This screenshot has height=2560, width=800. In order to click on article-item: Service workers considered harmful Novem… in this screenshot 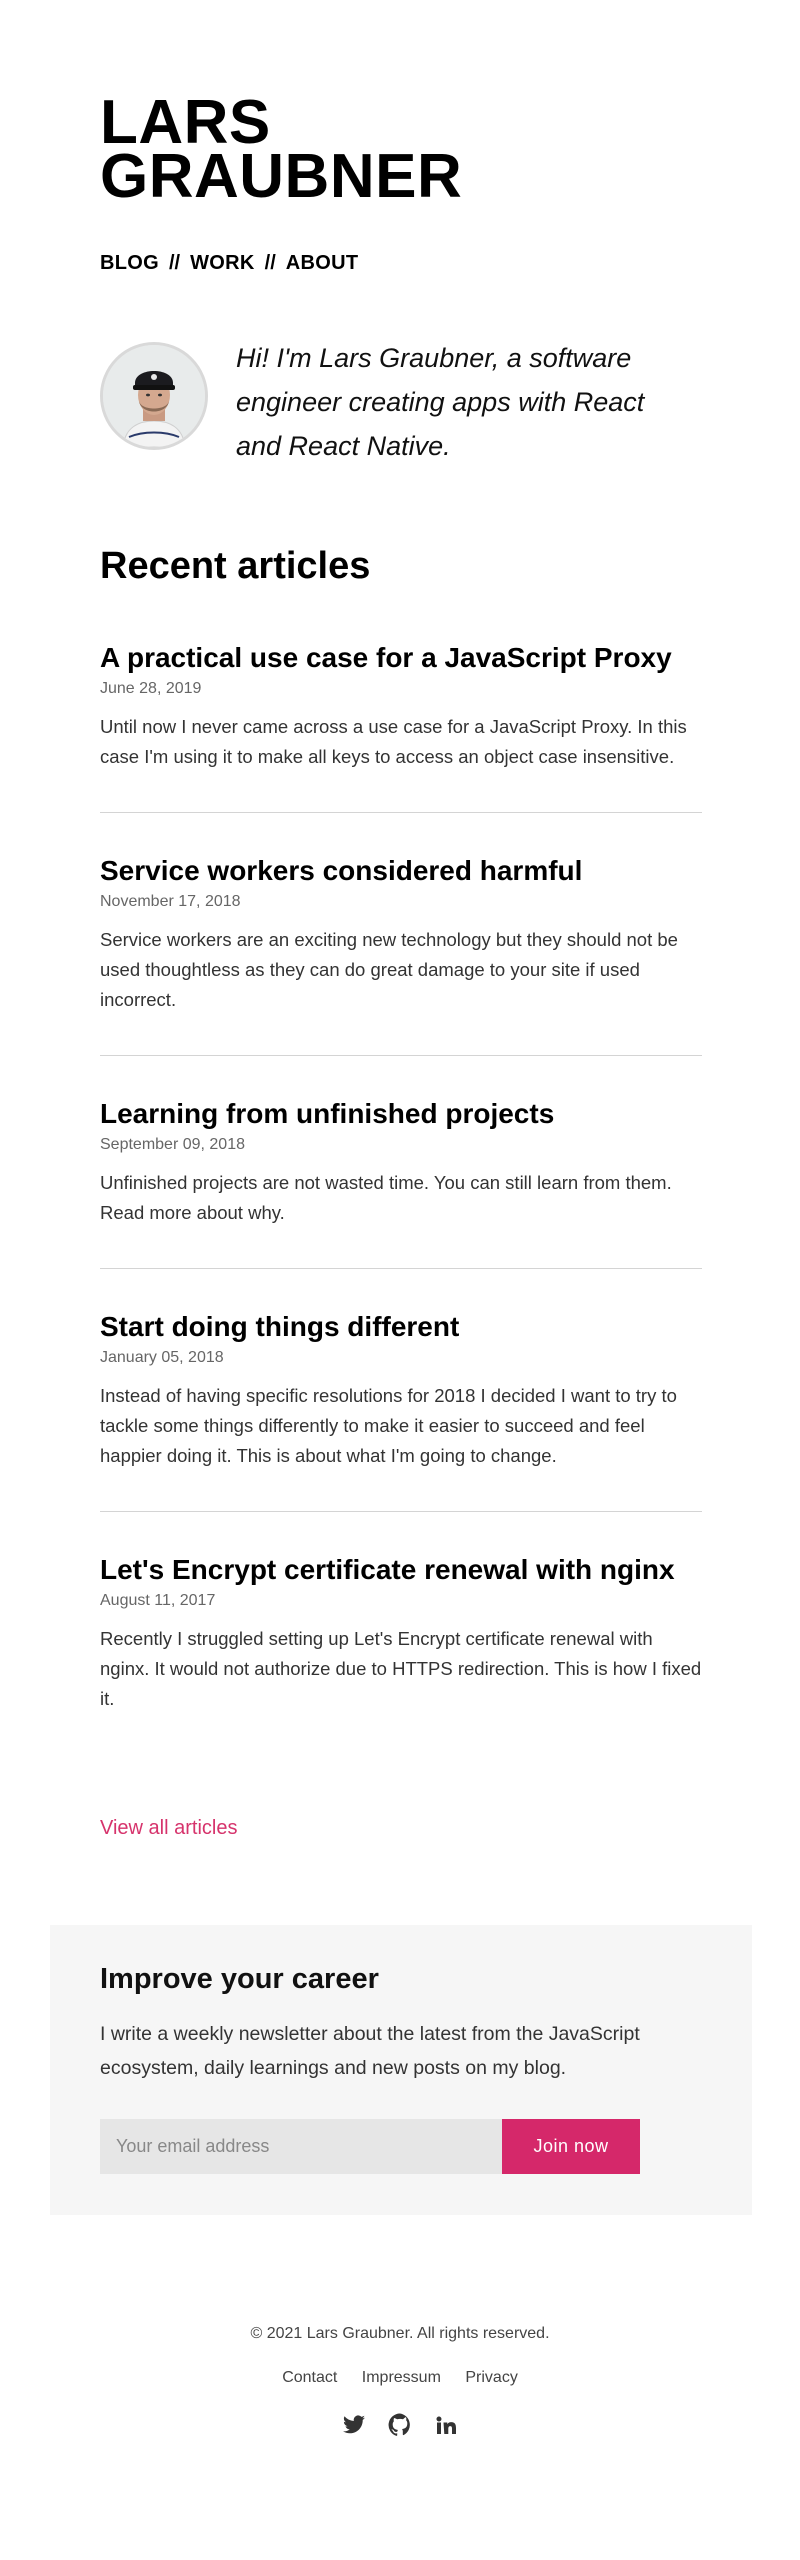, I will do `click(401, 954)`.